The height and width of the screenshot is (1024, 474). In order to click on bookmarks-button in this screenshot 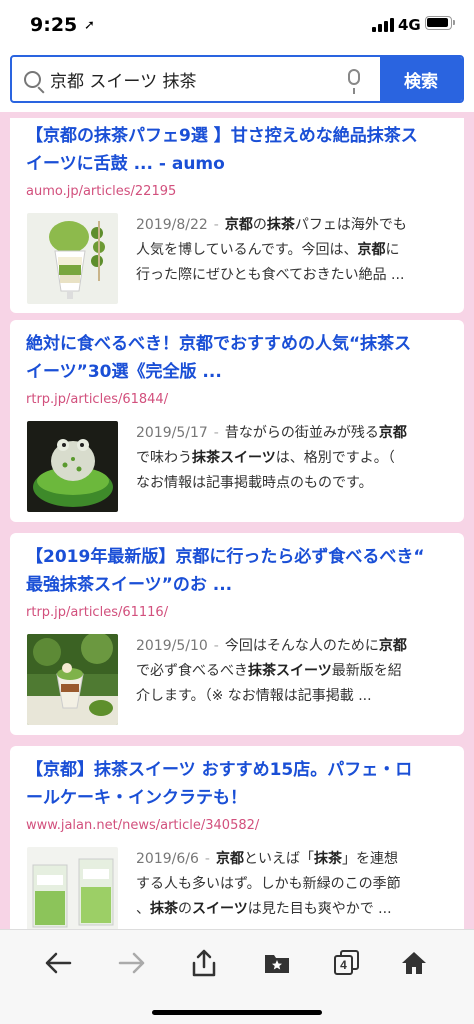, I will do `click(277, 963)`.